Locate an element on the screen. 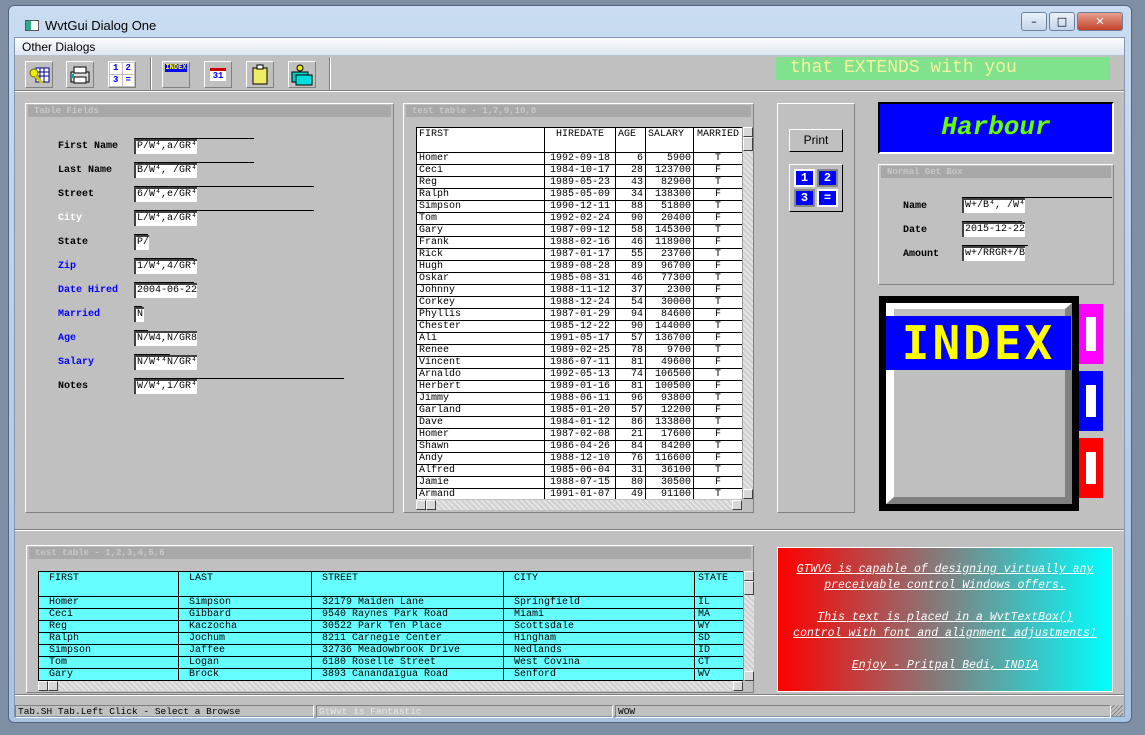 The image size is (1145, 735). field-input: L/W⁴,a/GR⁴ is located at coordinates (166, 218).